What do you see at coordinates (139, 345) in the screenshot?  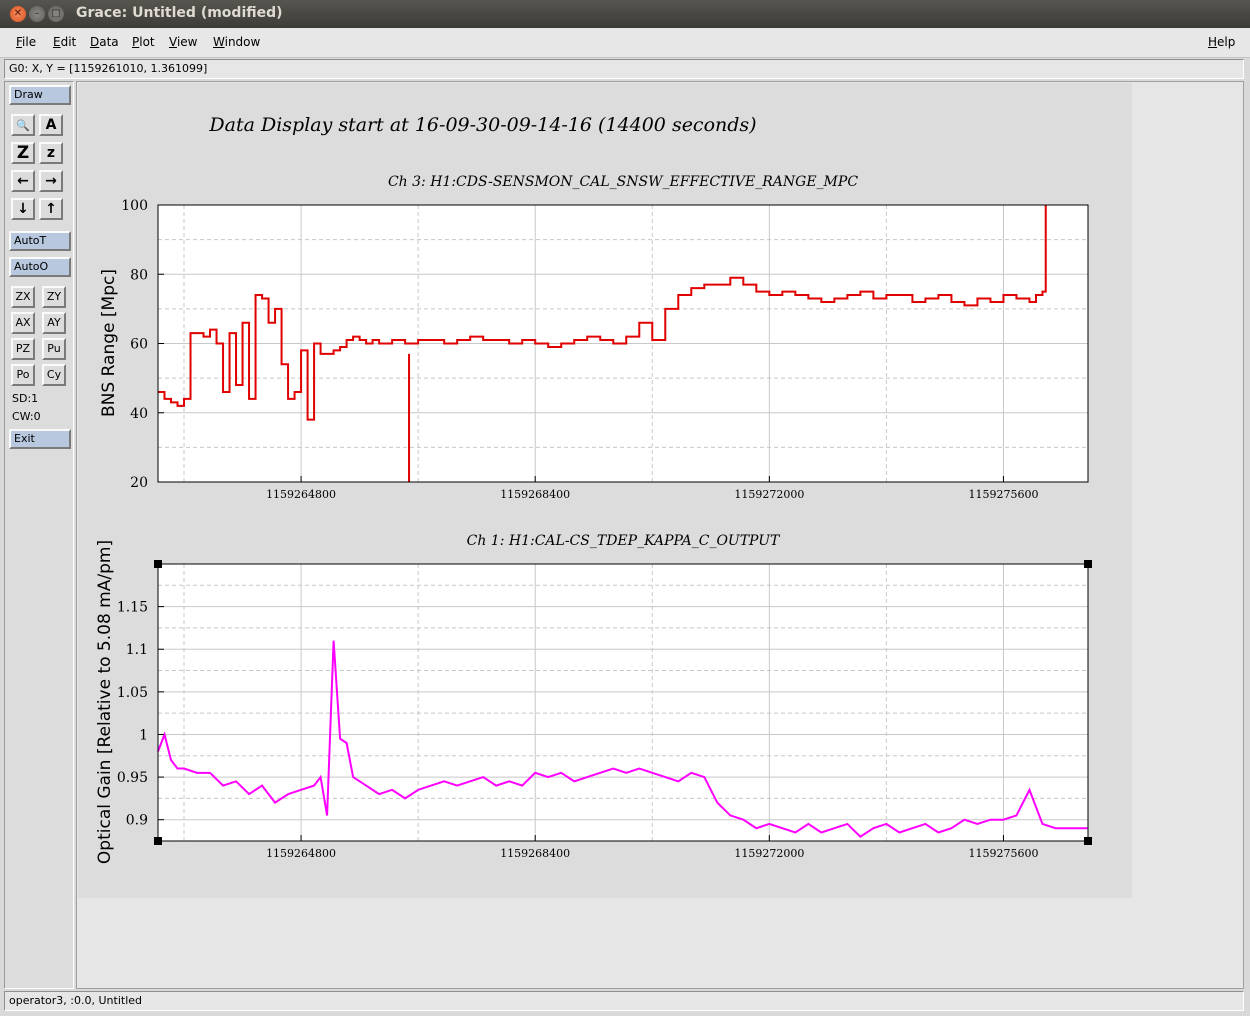 I see `y-tick-label: 60` at bounding box center [139, 345].